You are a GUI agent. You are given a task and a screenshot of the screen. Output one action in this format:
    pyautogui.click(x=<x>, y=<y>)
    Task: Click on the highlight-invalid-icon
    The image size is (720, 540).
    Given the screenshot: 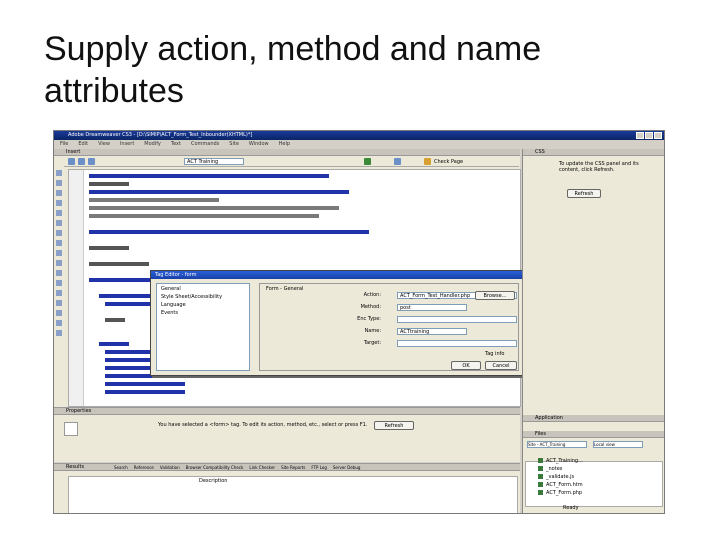 What is the action you would take?
    pyautogui.click(x=59, y=233)
    